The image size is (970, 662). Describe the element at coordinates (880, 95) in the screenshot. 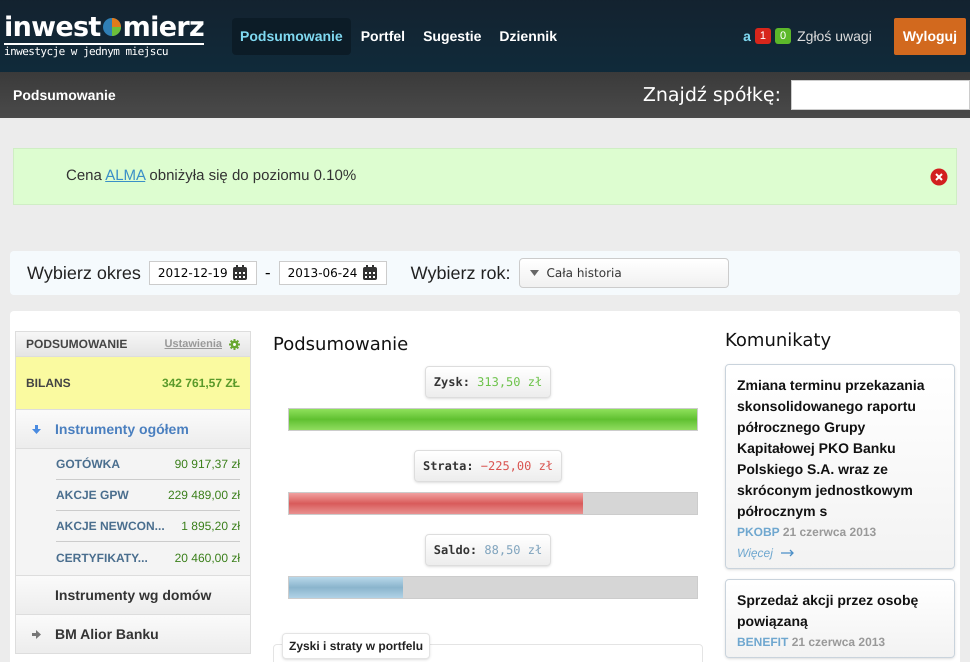

I see `search-field` at that location.